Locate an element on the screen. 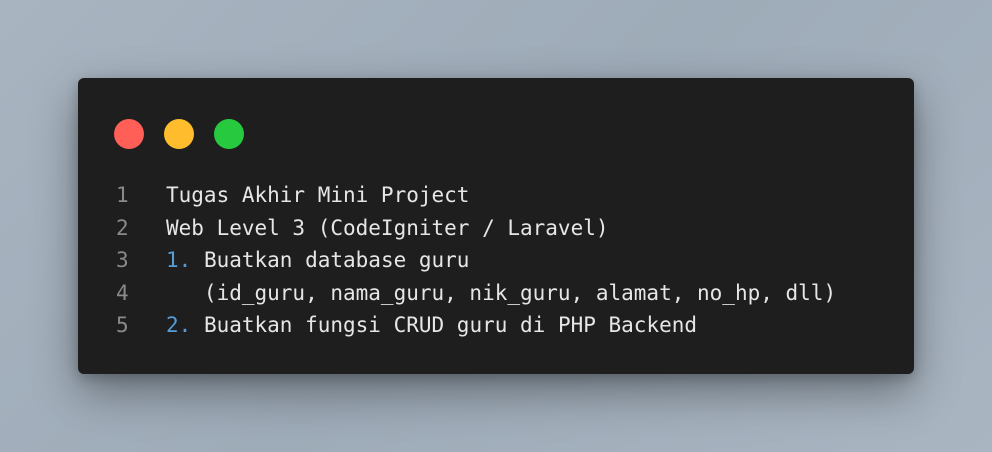 This screenshot has width=992, height=452. code-line: 3 1. Buatkan database guru is located at coordinates (503, 260).